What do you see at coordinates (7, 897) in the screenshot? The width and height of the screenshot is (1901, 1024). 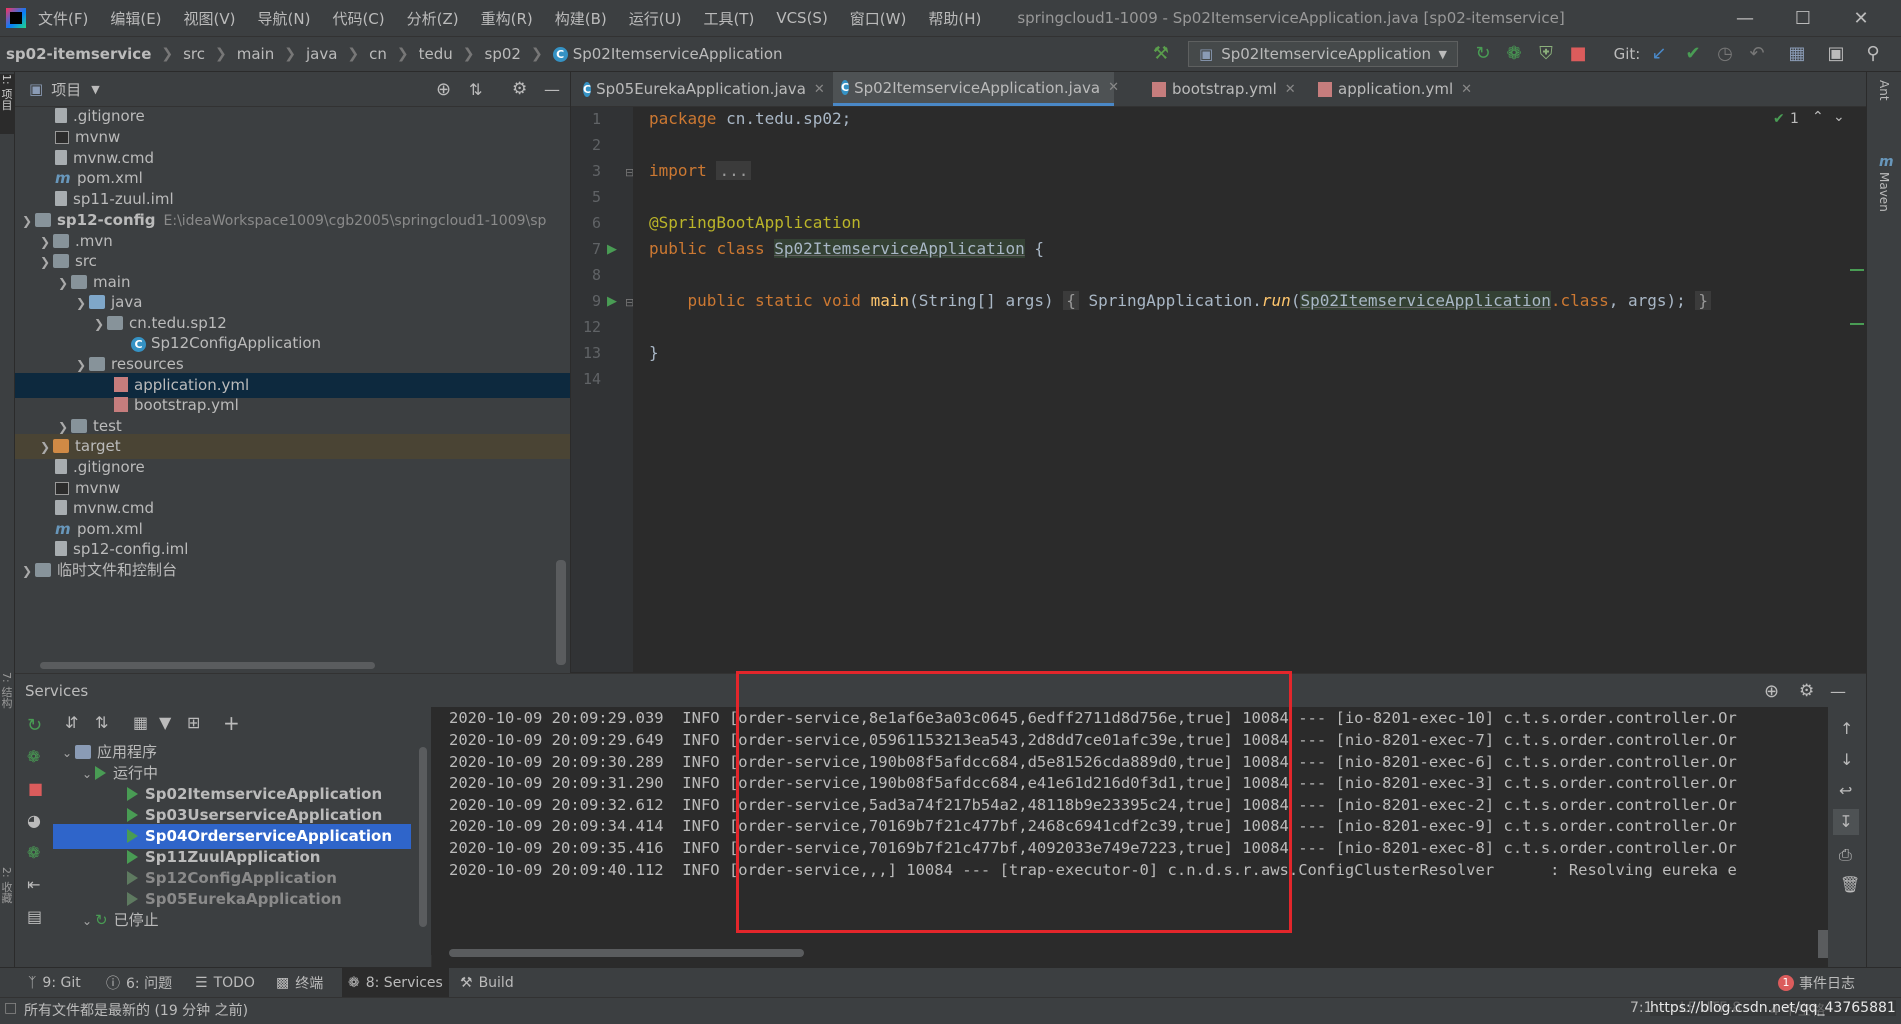 I see `tool-window-favorites-tab: 2: 收藏` at bounding box center [7, 897].